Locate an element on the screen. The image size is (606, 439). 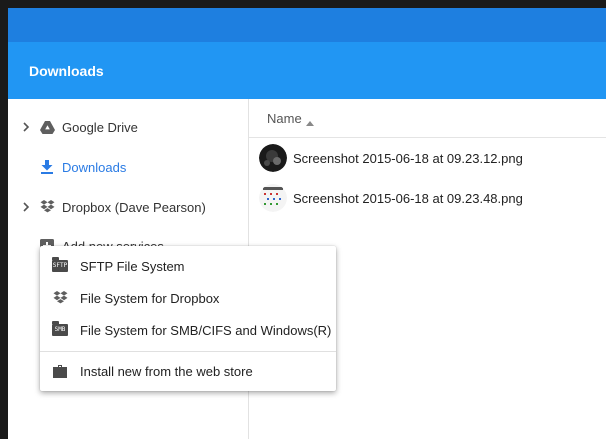
app-header: Downloads is located at coordinates (307, 70).